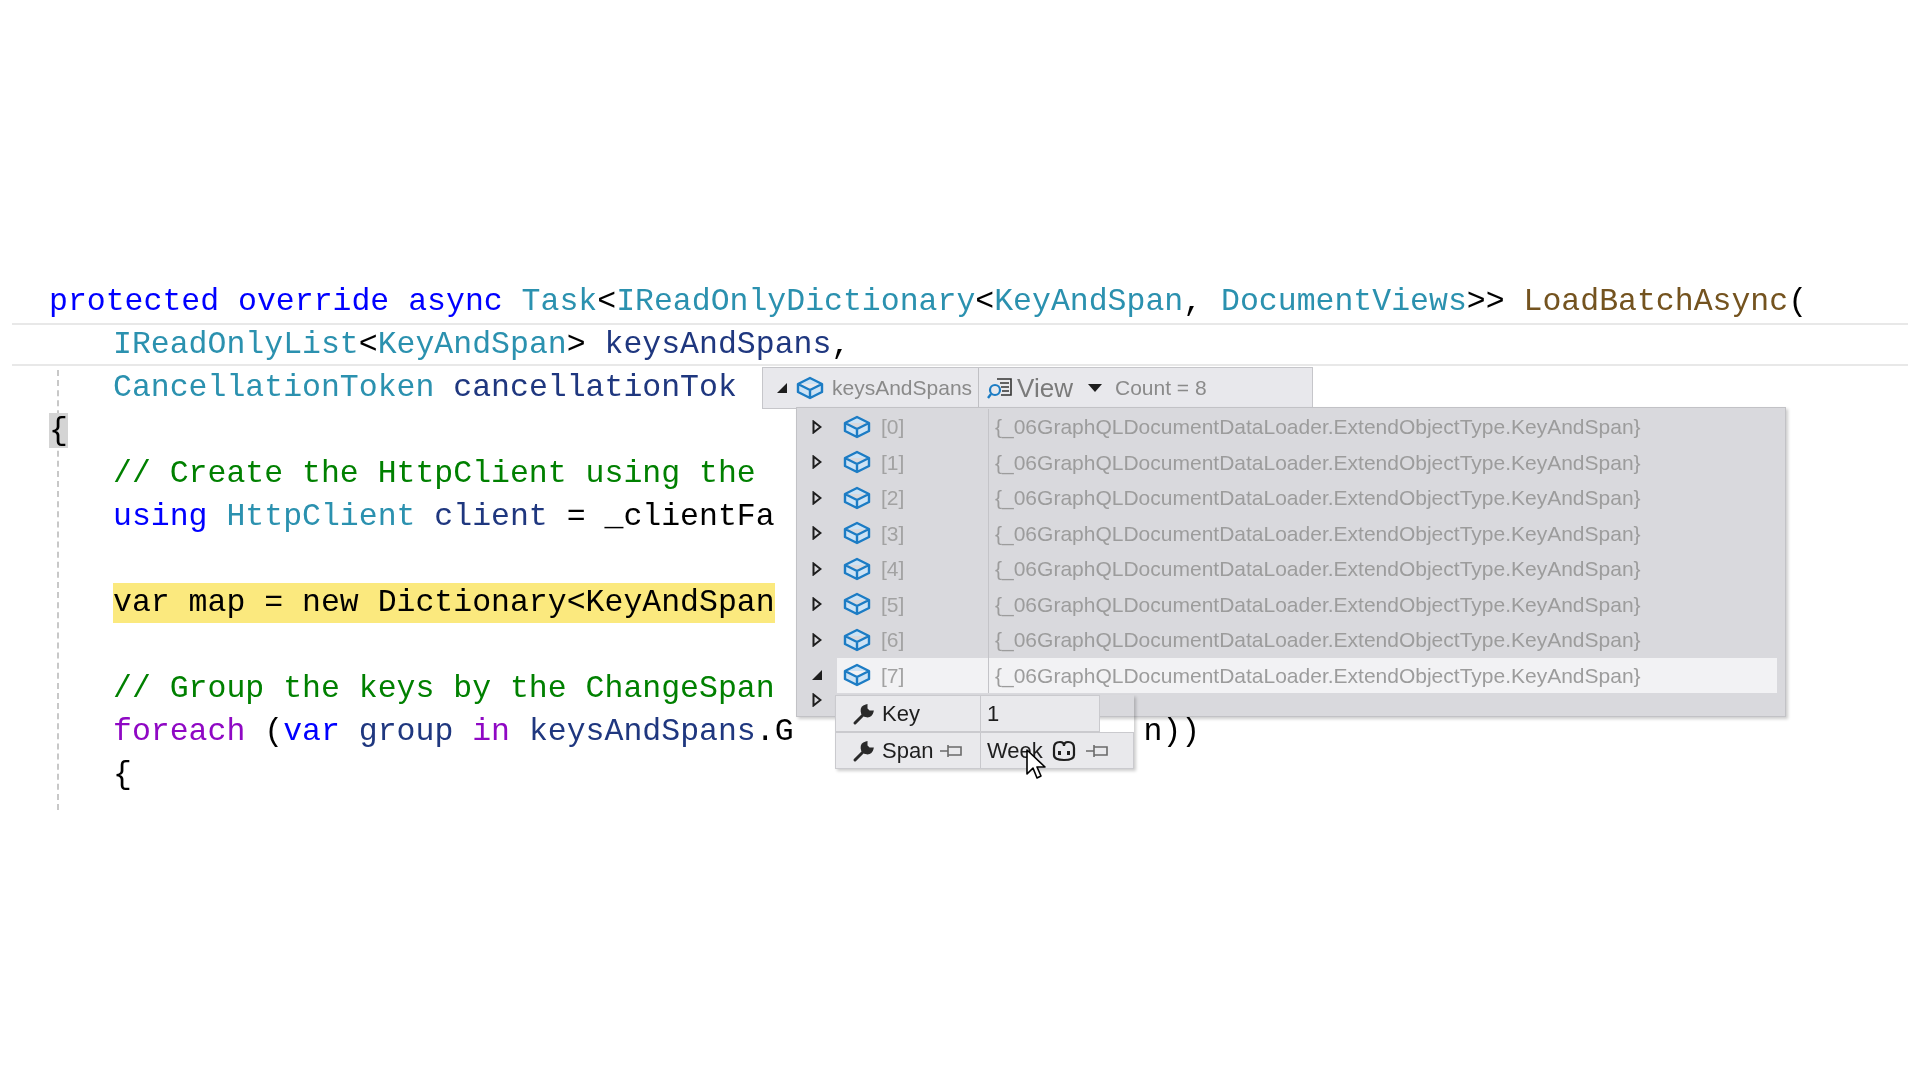 Image resolution: width=1920 pixels, height=1080 pixels. I want to click on member-name: Span, so click(908, 751).